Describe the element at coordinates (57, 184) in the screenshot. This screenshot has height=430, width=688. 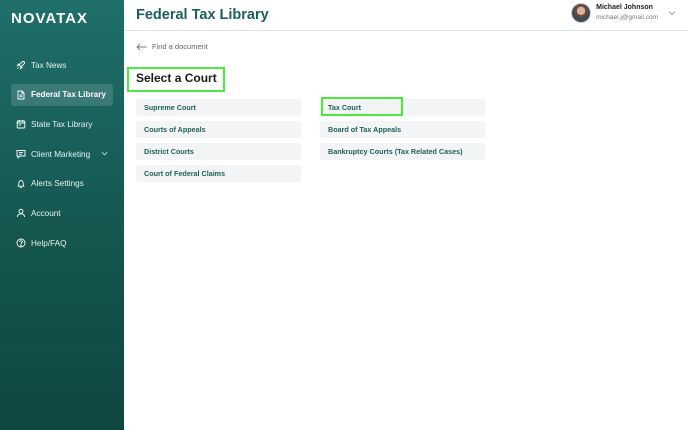
I see `sidebar-item-label: Alerts Settings` at that location.